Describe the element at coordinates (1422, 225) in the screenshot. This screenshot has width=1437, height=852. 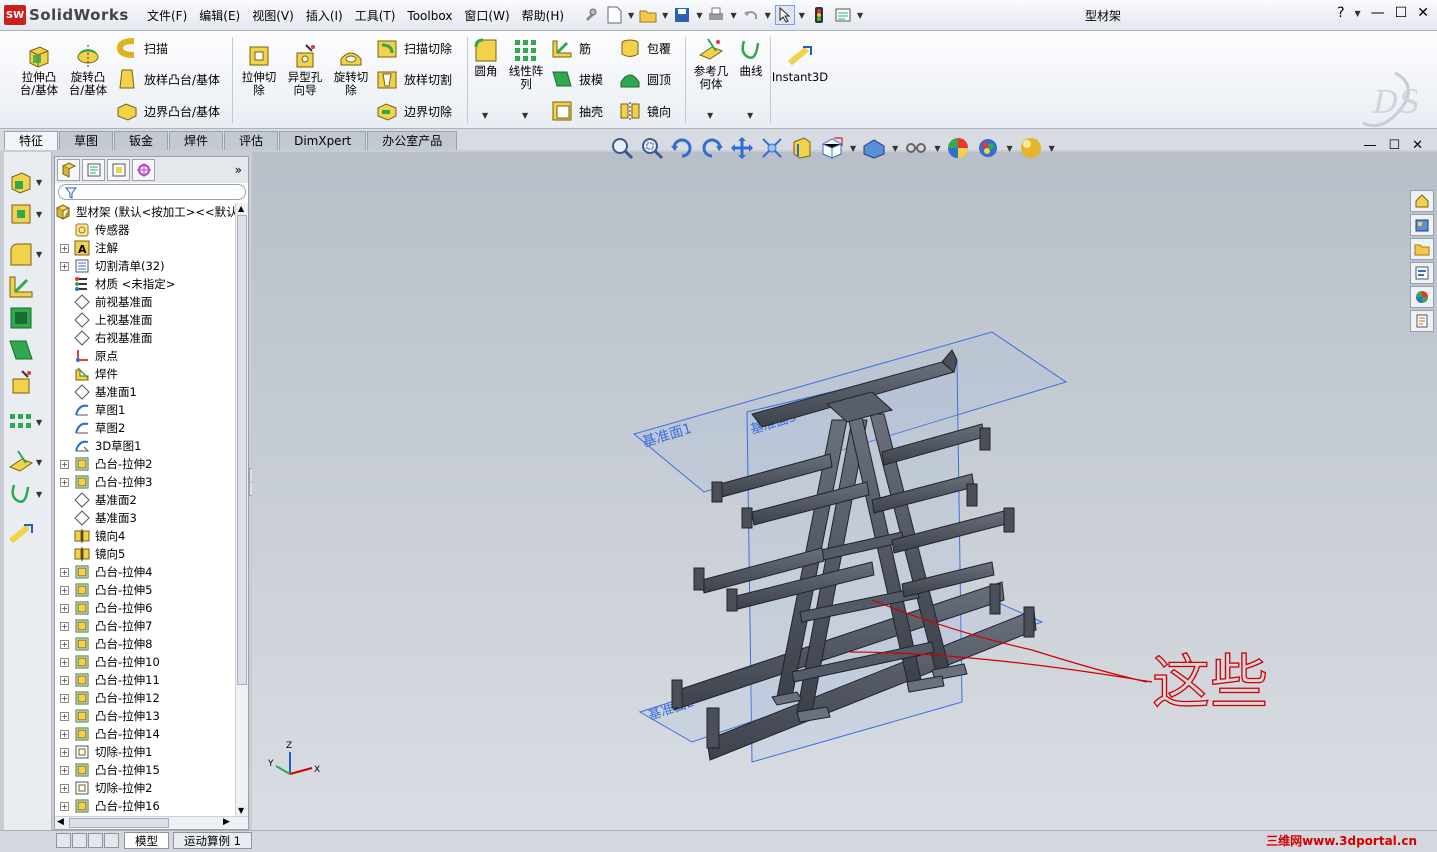
I see `design-library-icon` at that location.